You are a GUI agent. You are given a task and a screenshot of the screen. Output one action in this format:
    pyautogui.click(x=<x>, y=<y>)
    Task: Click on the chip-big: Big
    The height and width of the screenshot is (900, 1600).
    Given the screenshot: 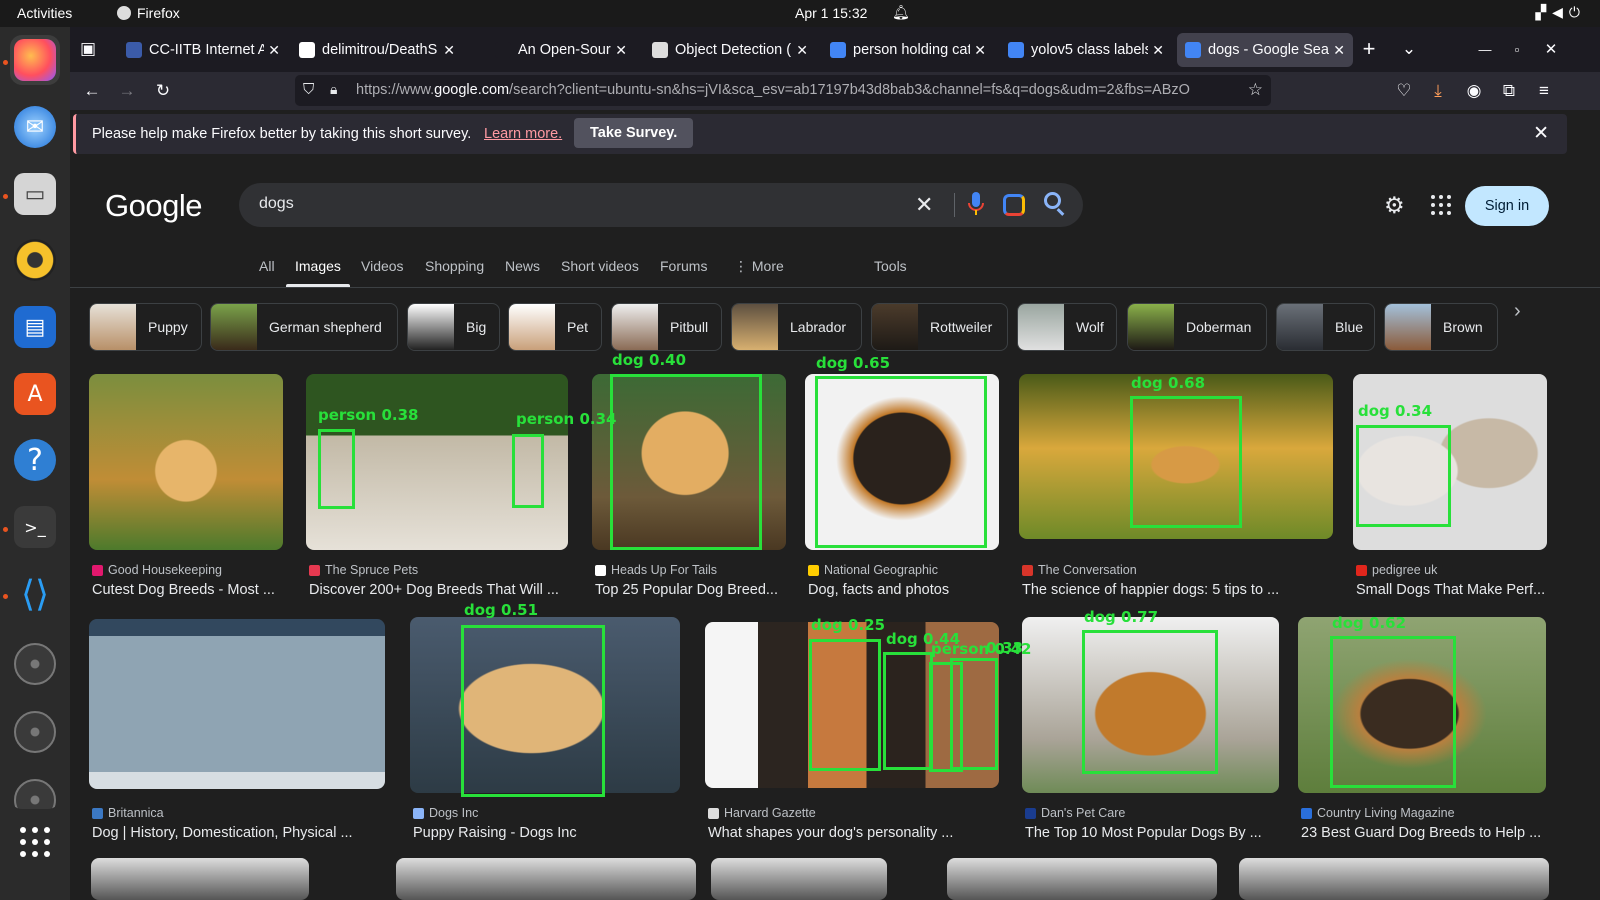 What is the action you would take?
    pyautogui.click(x=453, y=327)
    